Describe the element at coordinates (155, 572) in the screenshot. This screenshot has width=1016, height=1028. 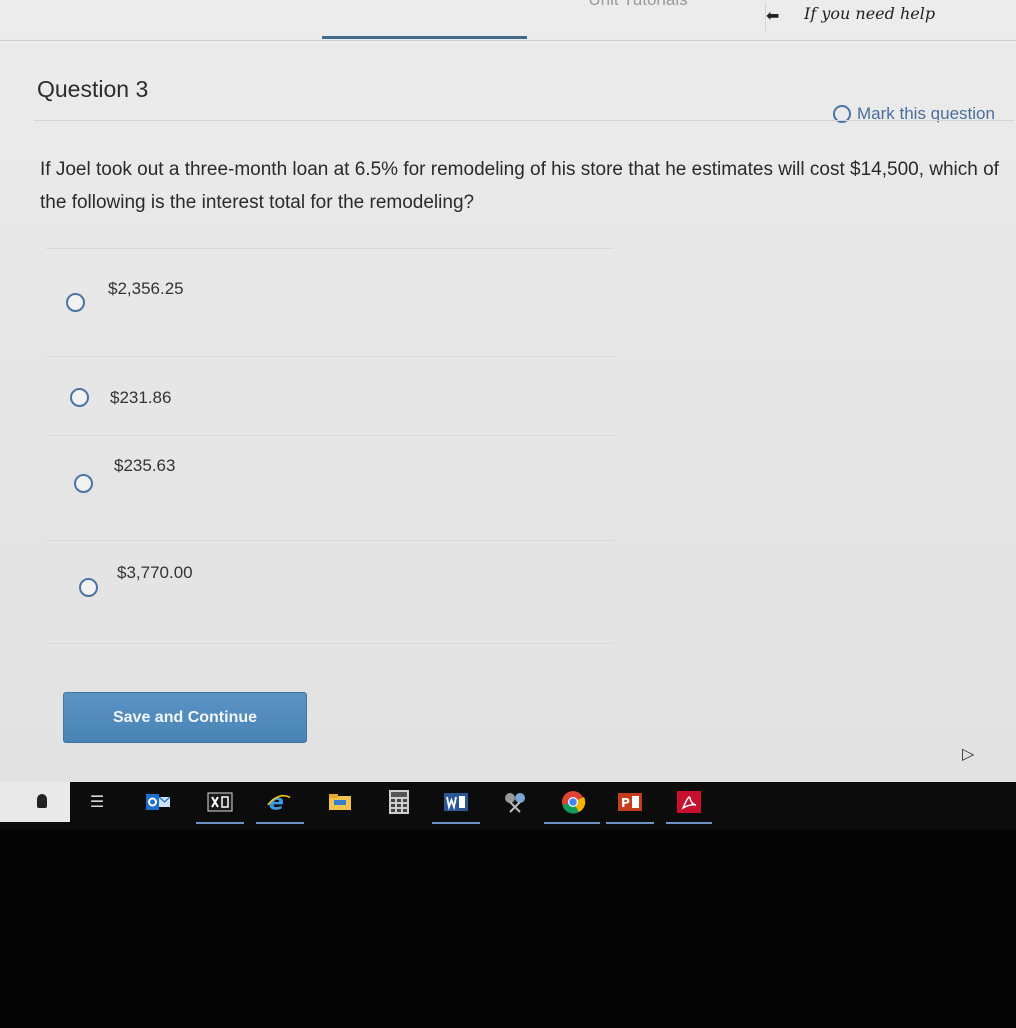
I see `answer-label: $3,770.00` at that location.